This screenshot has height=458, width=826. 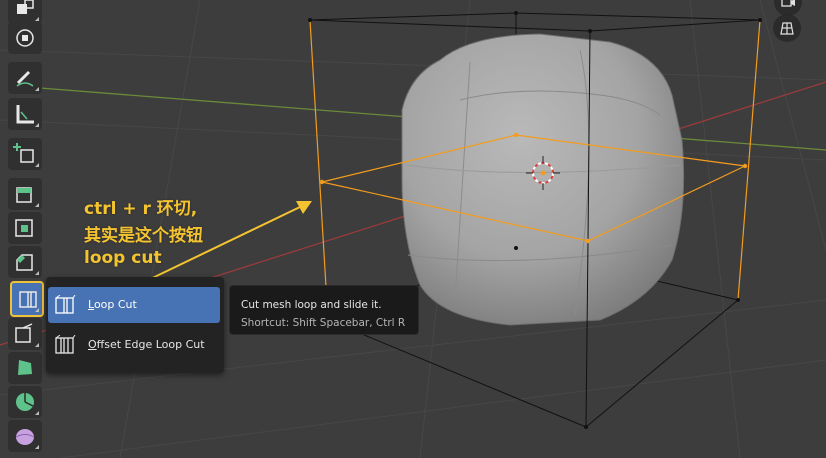 I want to click on ruler-icon, so click(x=25, y=114).